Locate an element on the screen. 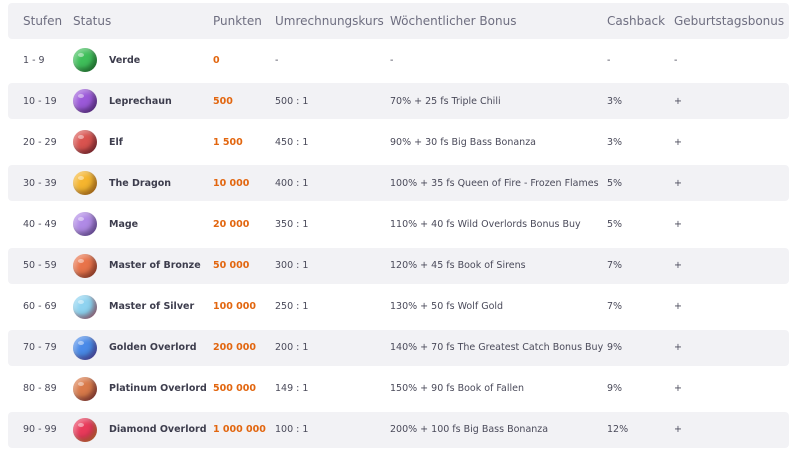 Image resolution: width=800 pixels, height=453 pixels. row-cashback: - is located at coordinates (609, 60).